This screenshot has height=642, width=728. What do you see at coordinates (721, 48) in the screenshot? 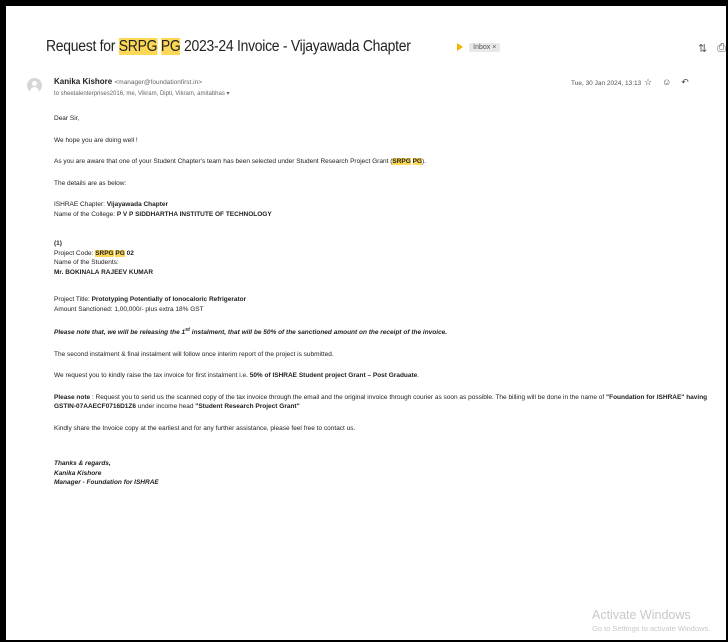
I see `print-icon: ⎙` at bounding box center [721, 48].